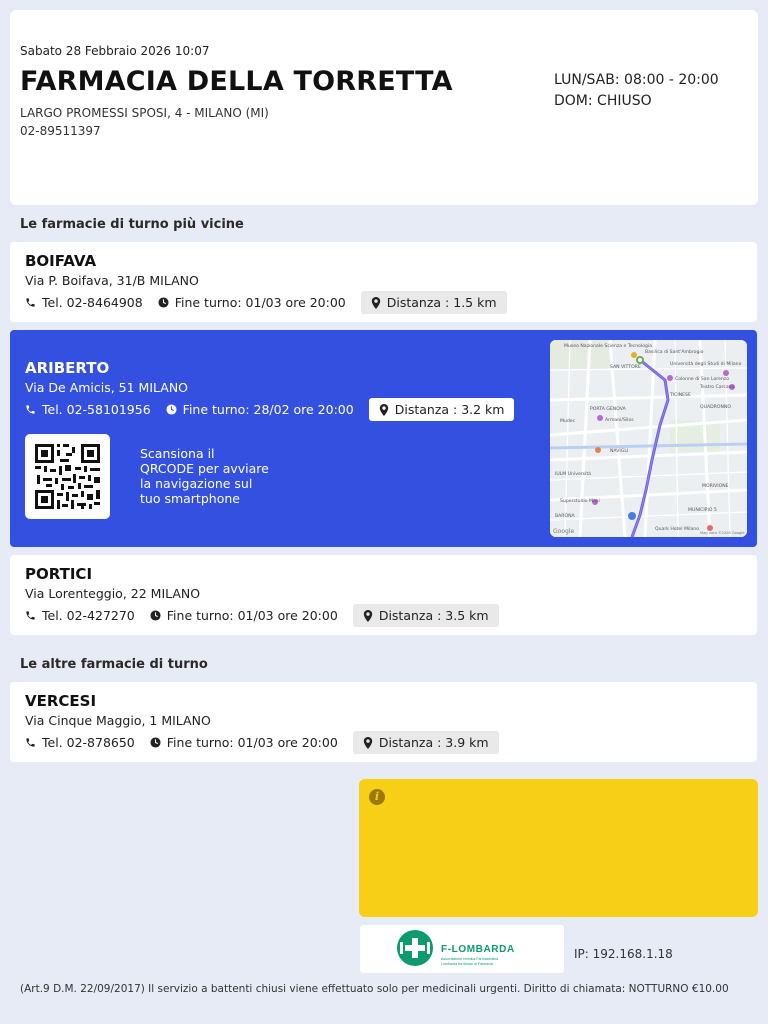 The image size is (768, 1024). I want to click on map-label: Museo Nazionale Scienza e Tecnologia, so click(608, 346).